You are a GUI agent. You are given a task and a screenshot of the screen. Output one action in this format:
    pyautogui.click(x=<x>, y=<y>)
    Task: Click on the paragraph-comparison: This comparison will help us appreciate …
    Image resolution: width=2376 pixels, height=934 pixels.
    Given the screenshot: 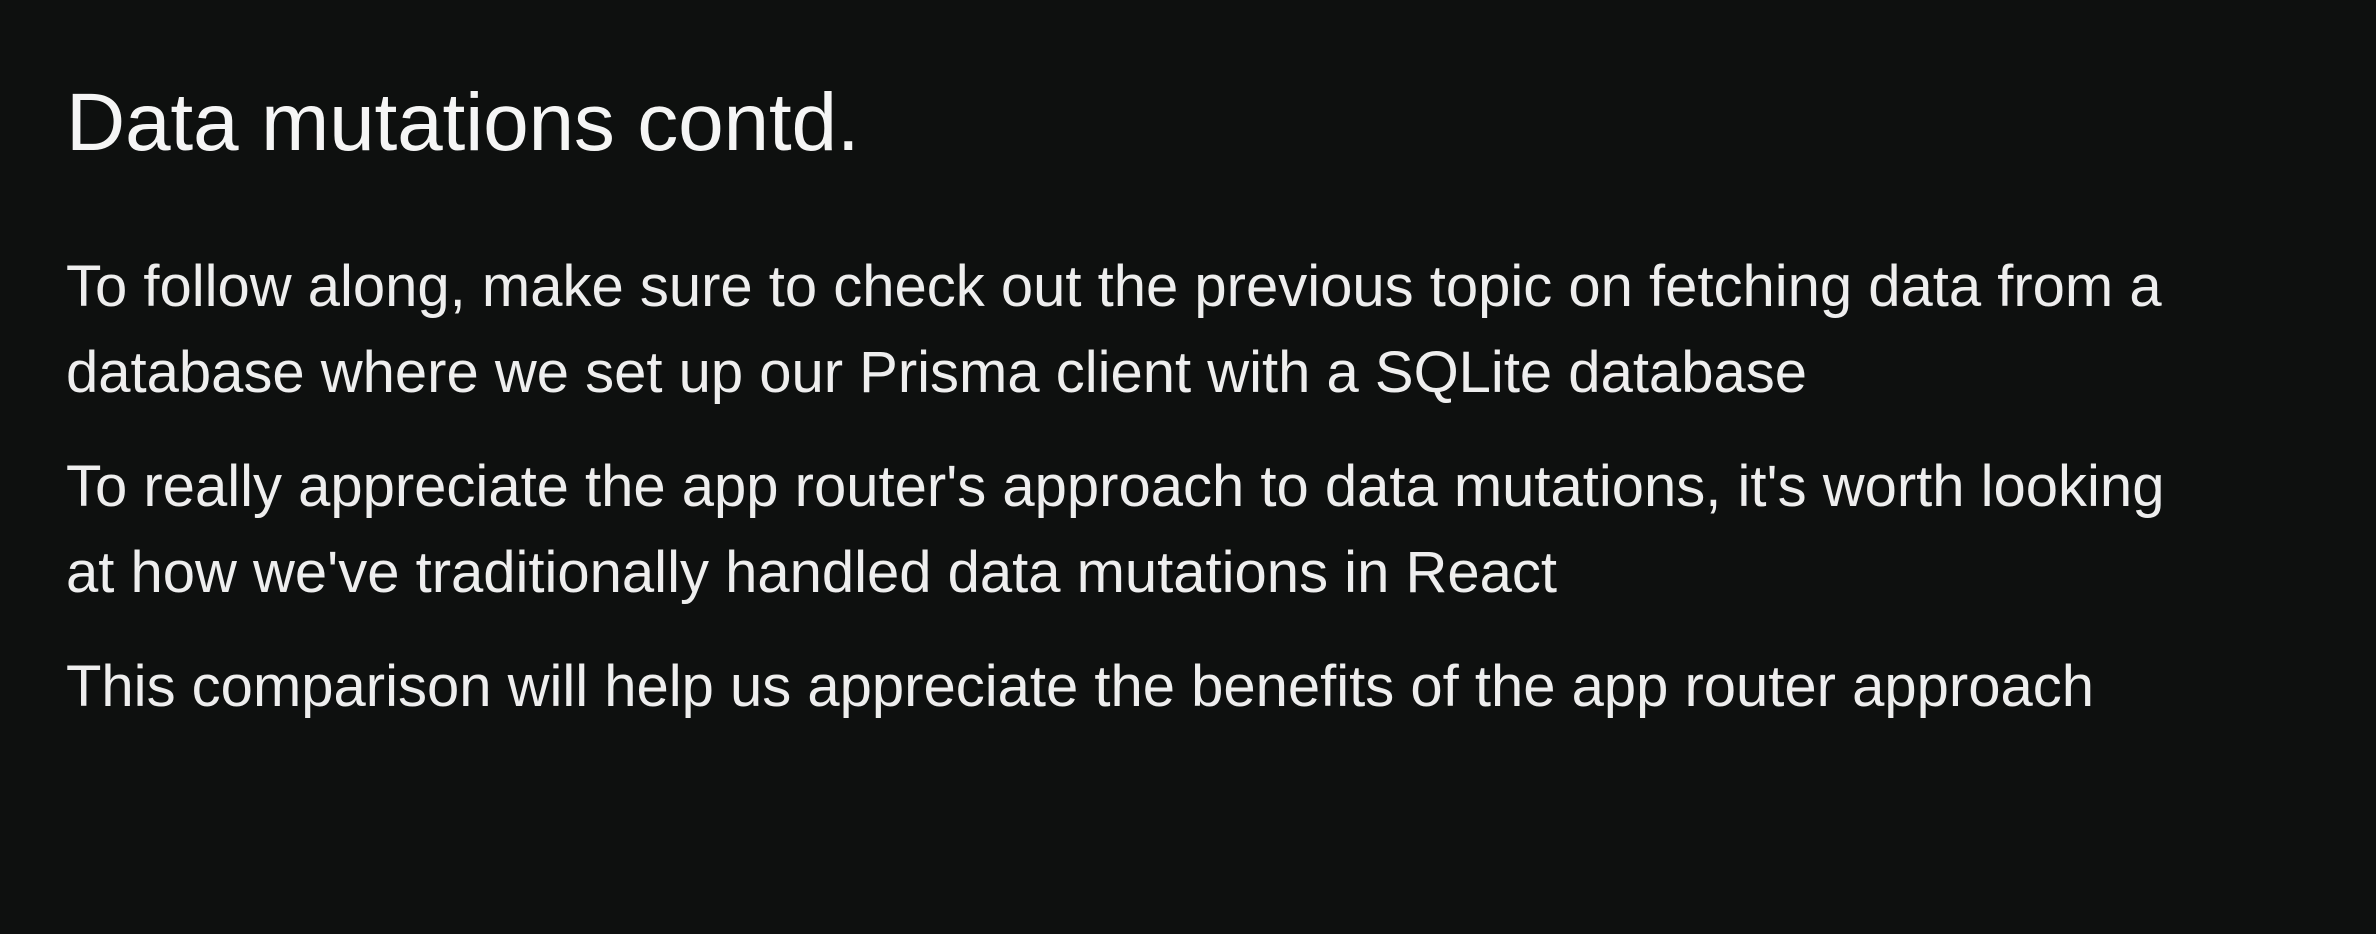 What is the action you would take?
    pyautogui.click(x=1211, y=687)
    